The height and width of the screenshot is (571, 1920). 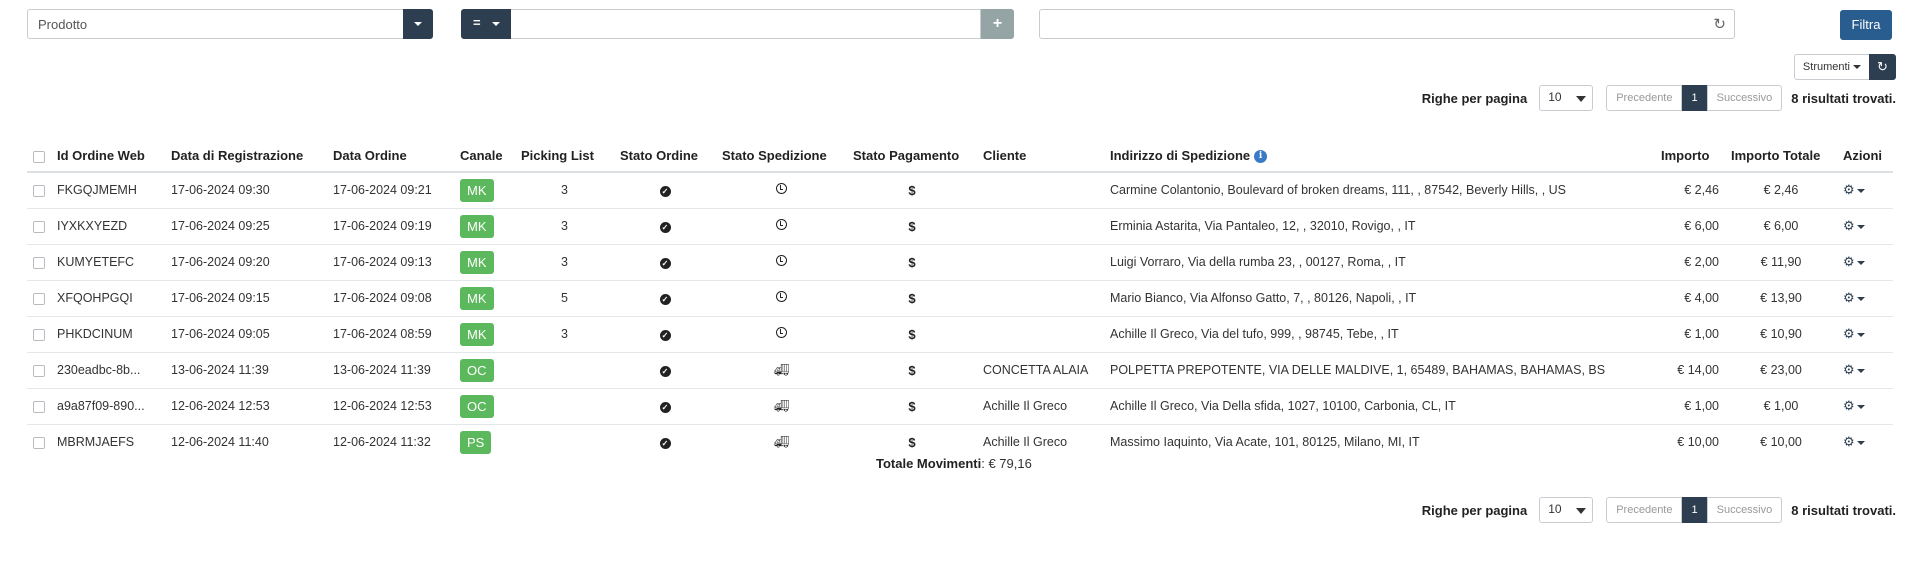 What do you see at coordinates (246, 156) in the screenshot?
I see `header-reg: Data di Registrazione` at bounding box center [246, 156].